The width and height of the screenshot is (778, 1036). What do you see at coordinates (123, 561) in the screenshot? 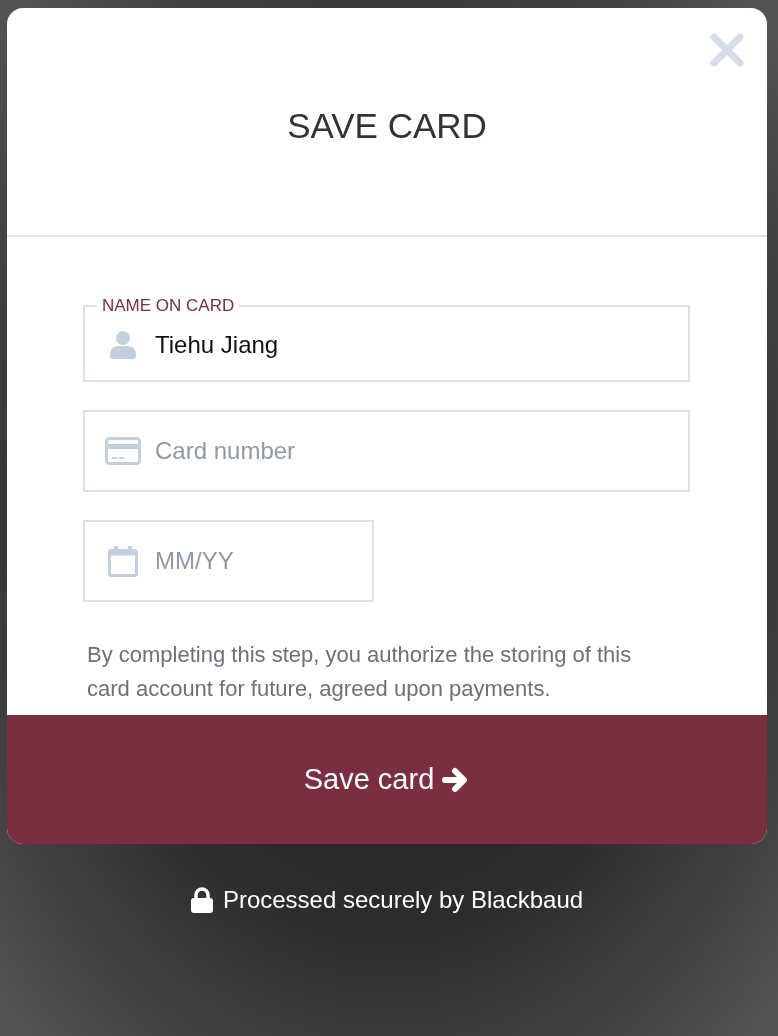
I see `calendar-icon` at bounding box center [123, 561].